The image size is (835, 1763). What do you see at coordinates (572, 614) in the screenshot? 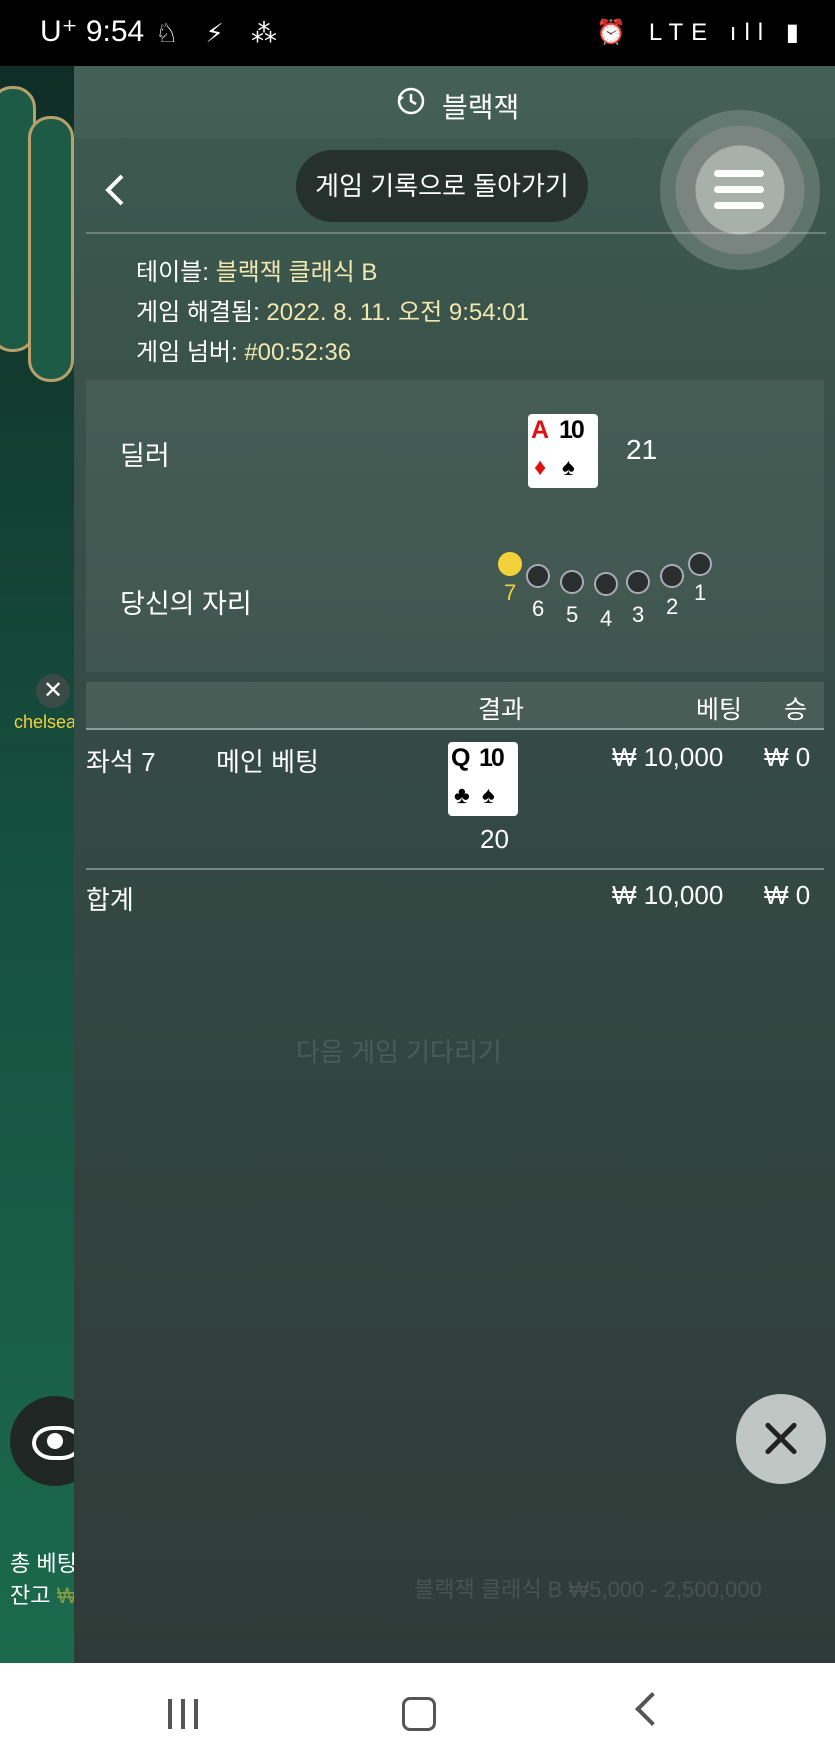
I see `seat-number: 5` at bounding box center [572, 614].